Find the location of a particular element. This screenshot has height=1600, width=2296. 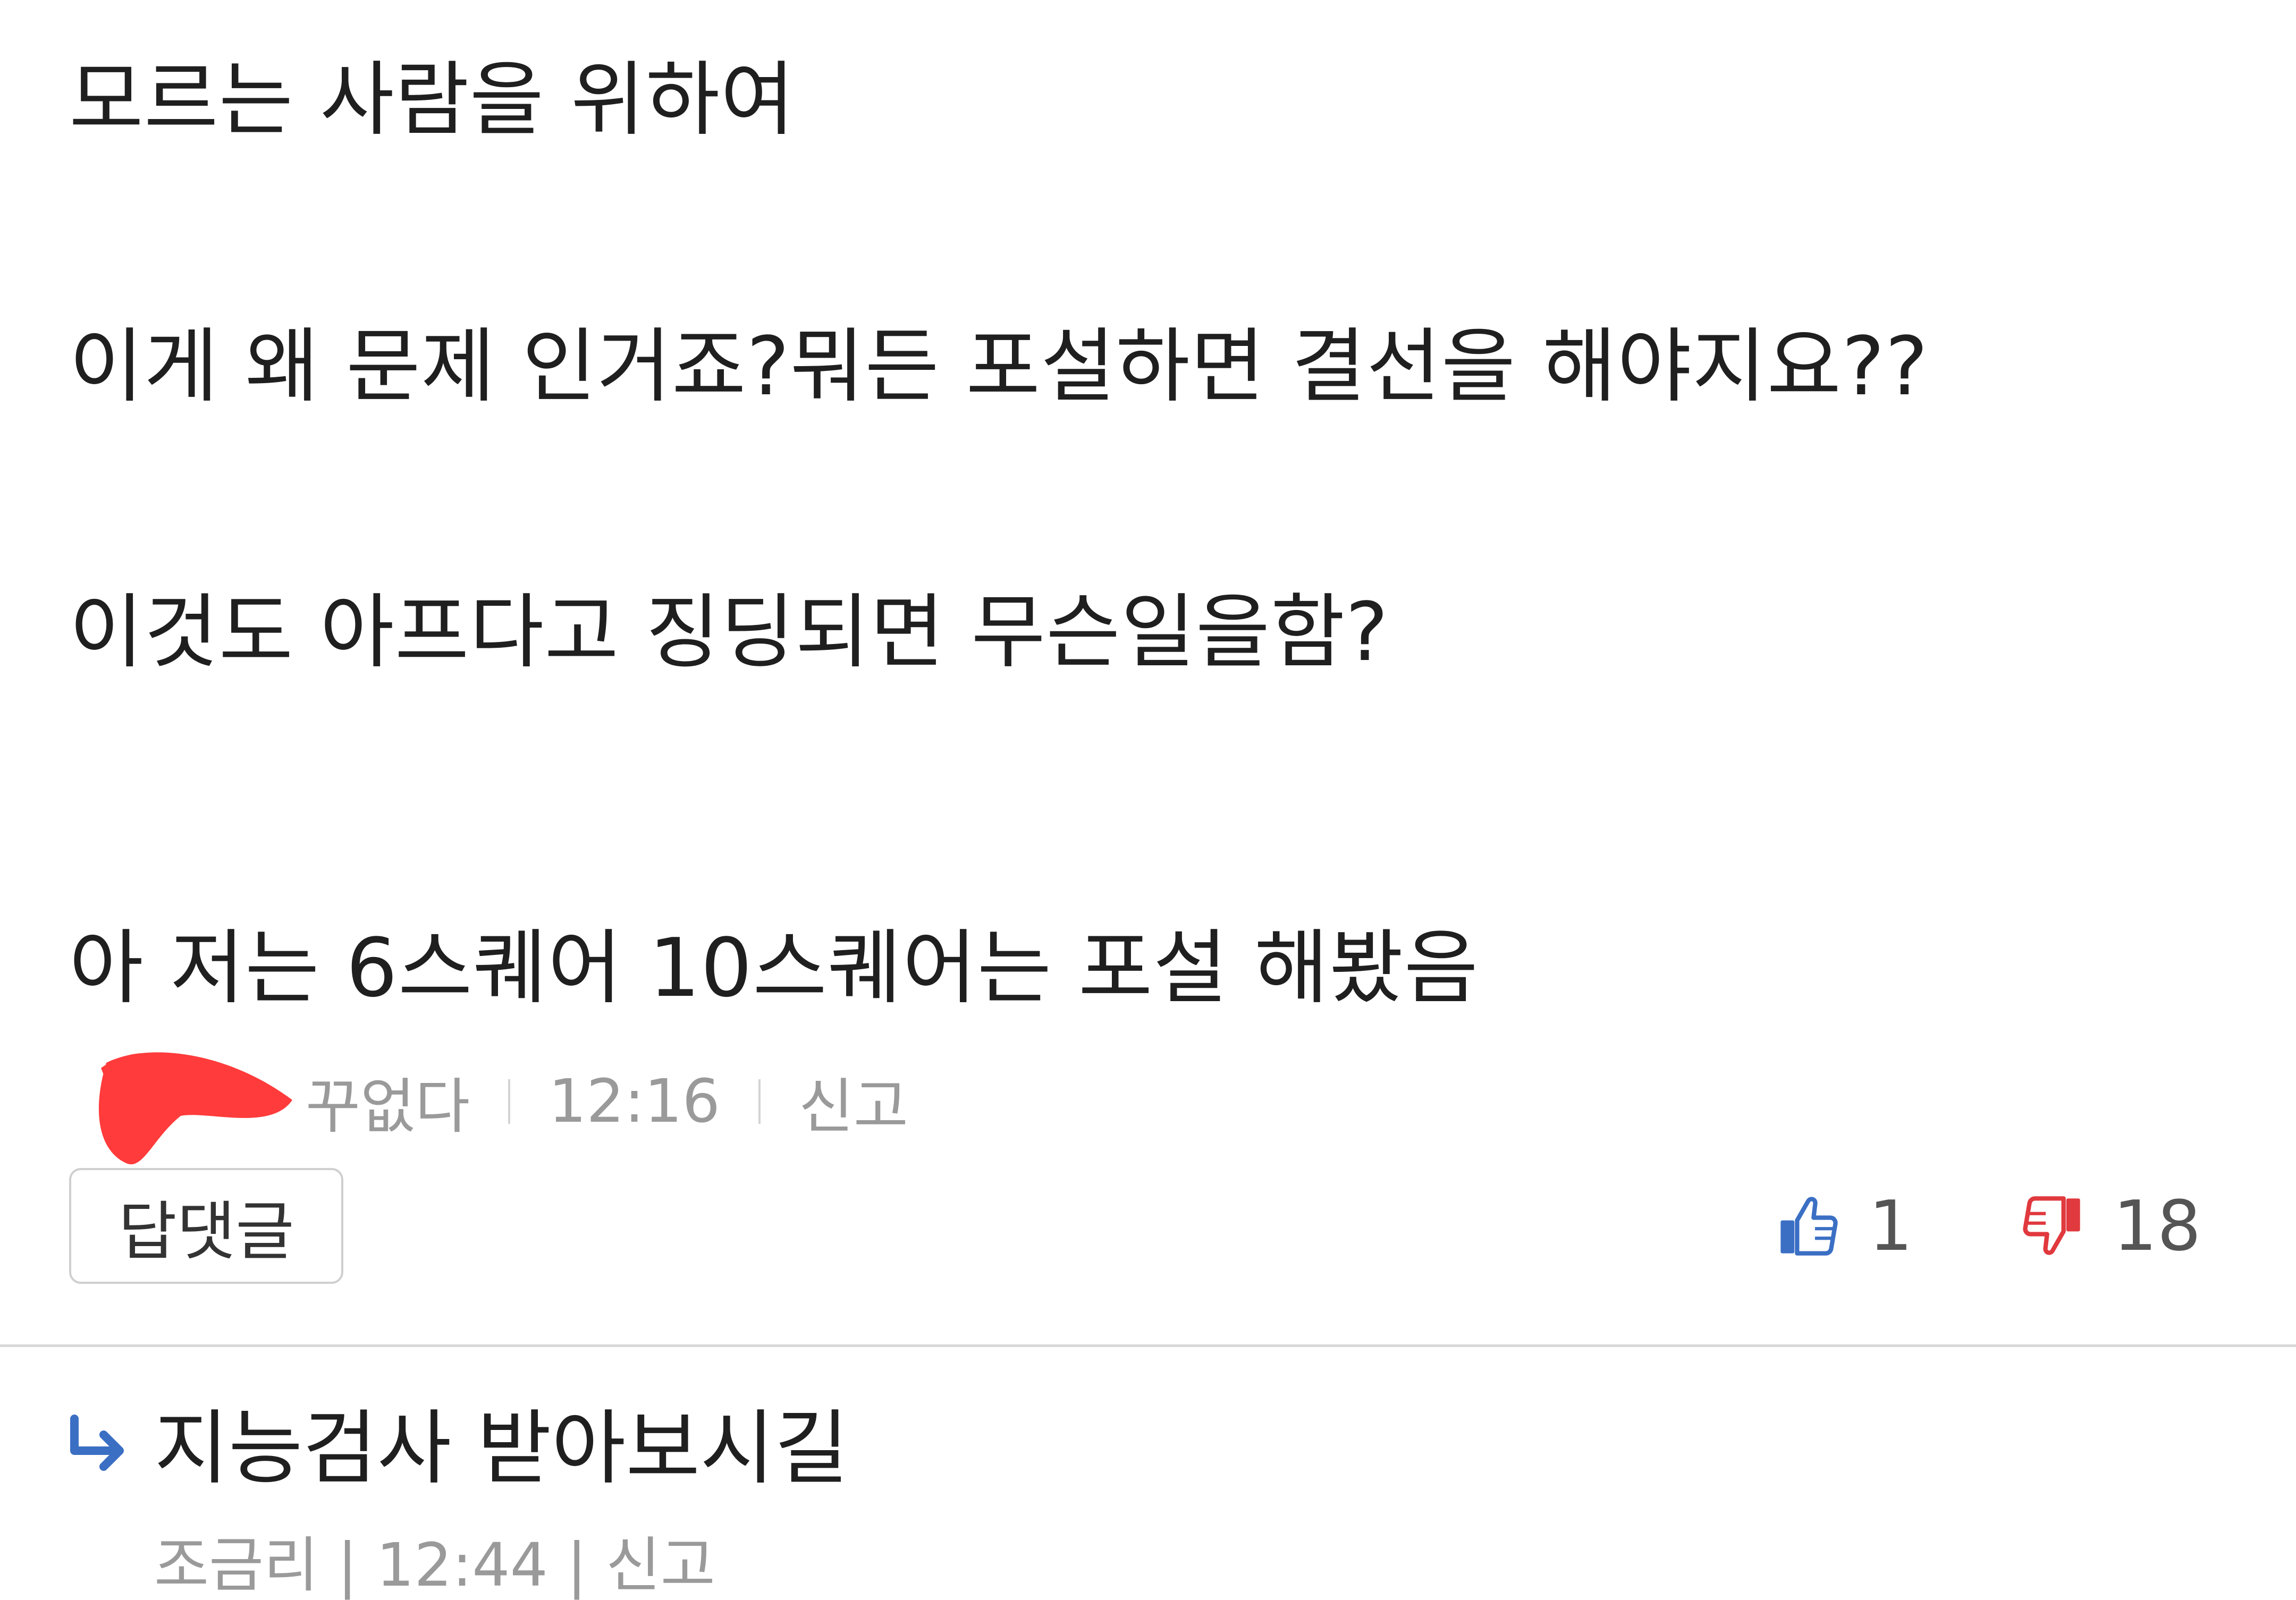

thumbs-up-icon is located at coordinates (1809, 1226).